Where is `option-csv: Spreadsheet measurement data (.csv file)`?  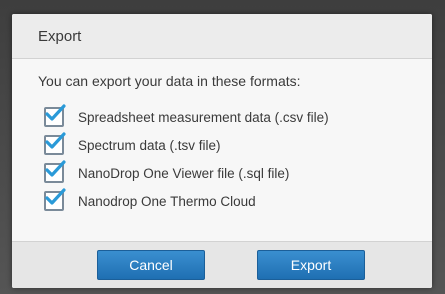 option-csv: Spreadsheet measurement data (.csv file) is located at coordinates (235, 117).